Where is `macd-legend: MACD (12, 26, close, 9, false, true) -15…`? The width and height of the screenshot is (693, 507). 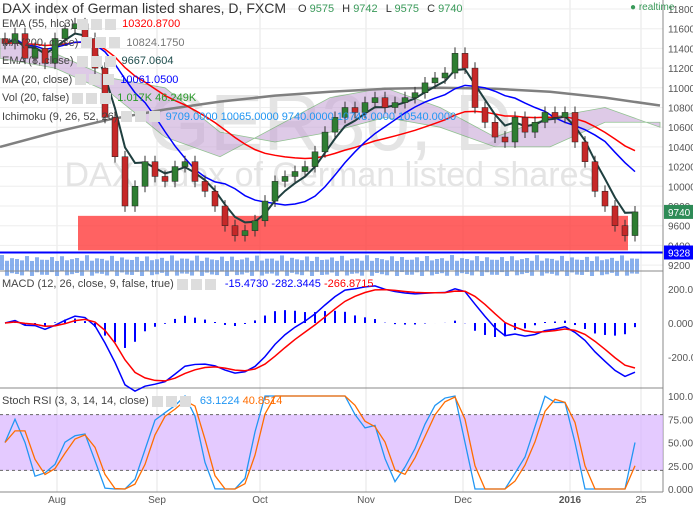 macd-legend: MACD (12, 26, close, 9, false, true) -15… is located at coordinates (188, 284).